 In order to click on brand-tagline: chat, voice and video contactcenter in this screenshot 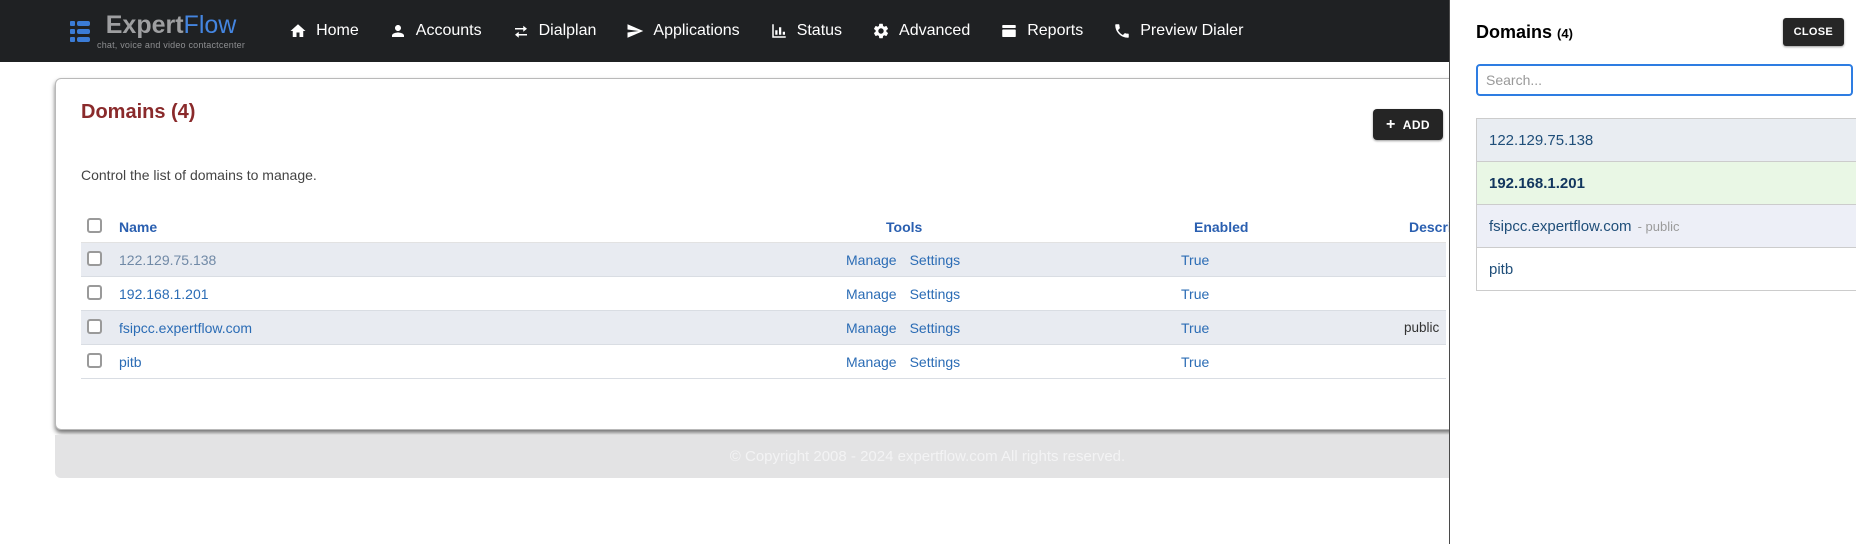, I will do `click(171, 44)`.